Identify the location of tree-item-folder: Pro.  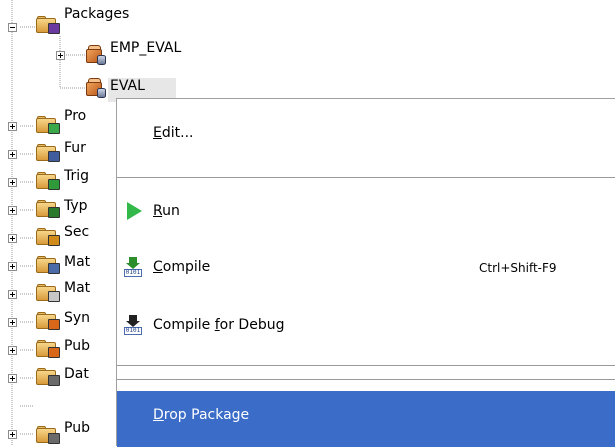
(75, 116).